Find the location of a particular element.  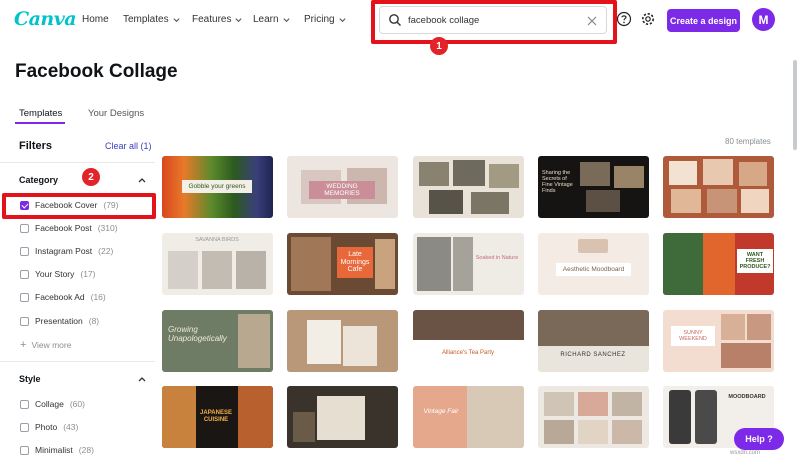

nav-templates: Templates is located at coordinates (152, 19).